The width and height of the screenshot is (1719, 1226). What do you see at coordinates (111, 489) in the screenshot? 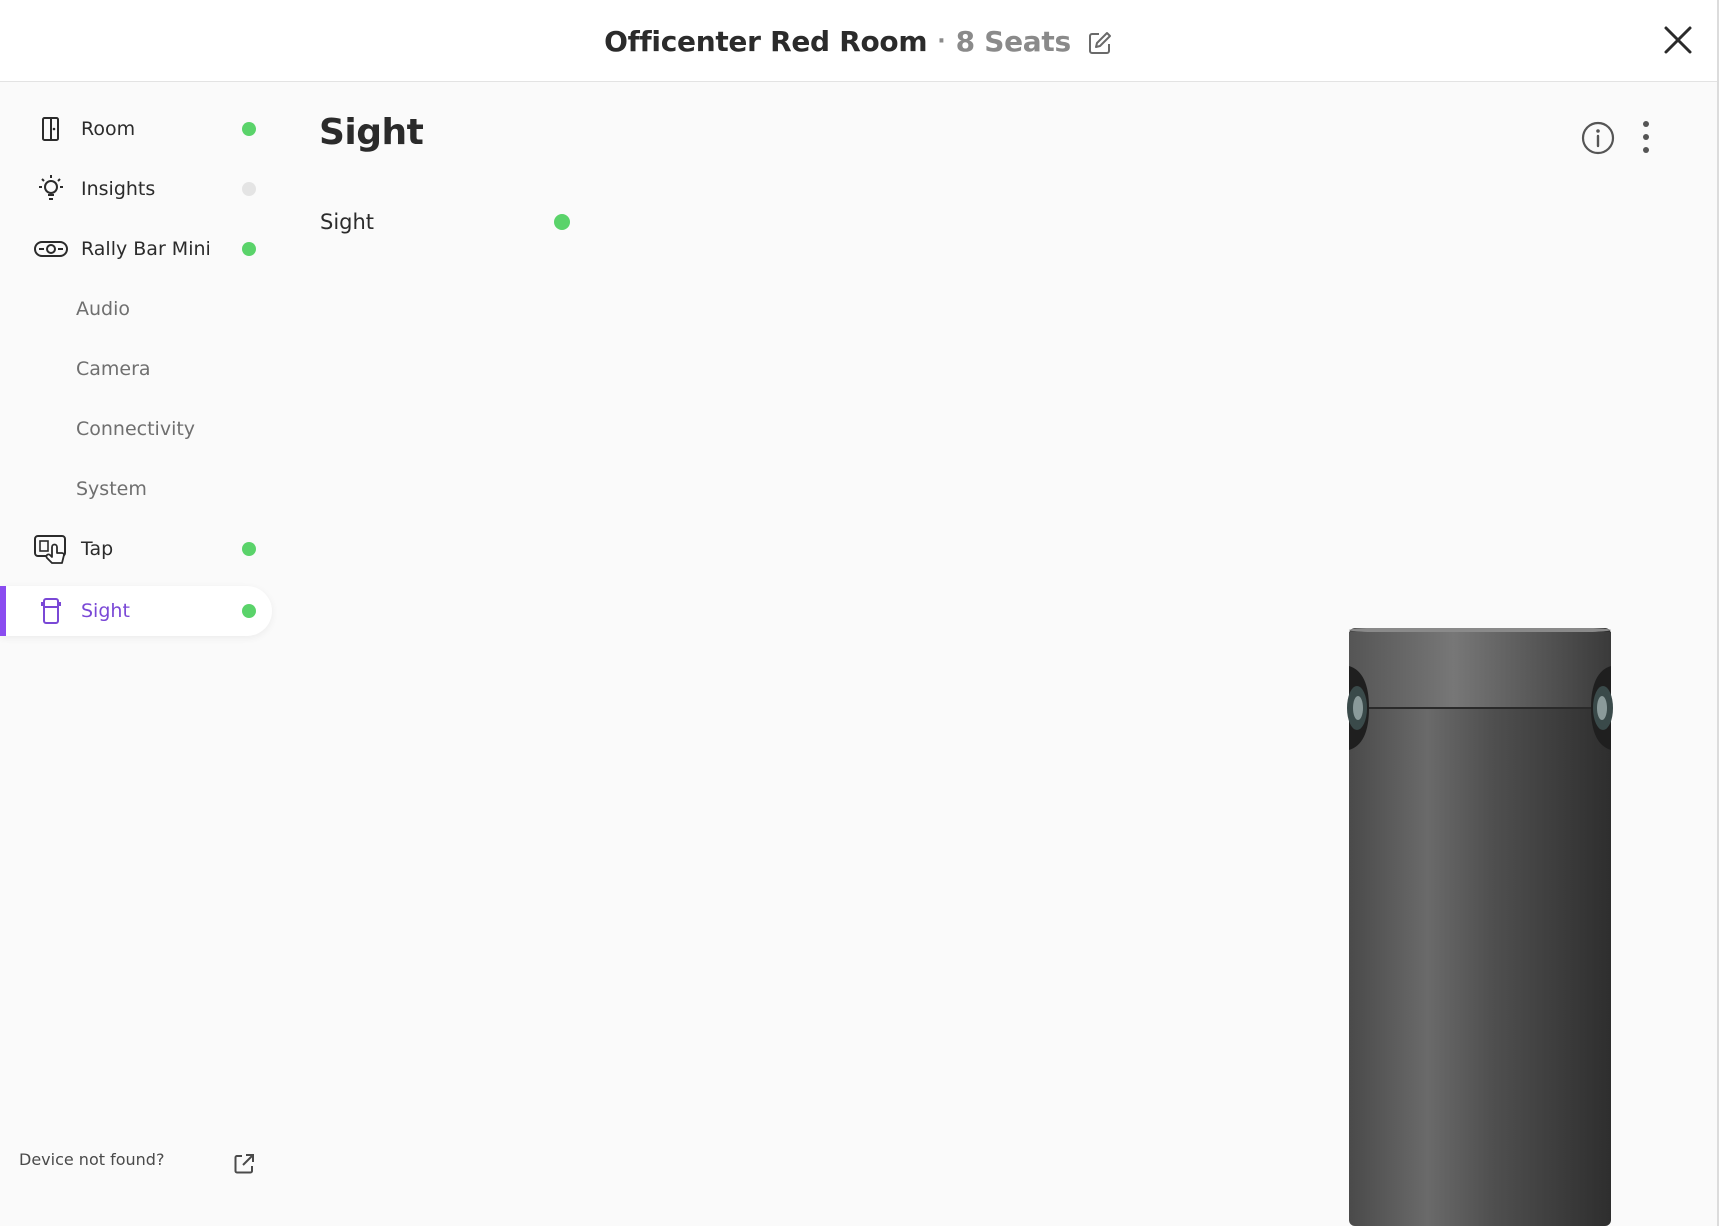
I see `sidebar-subitem-label: System` at bounding box center [111, 489].